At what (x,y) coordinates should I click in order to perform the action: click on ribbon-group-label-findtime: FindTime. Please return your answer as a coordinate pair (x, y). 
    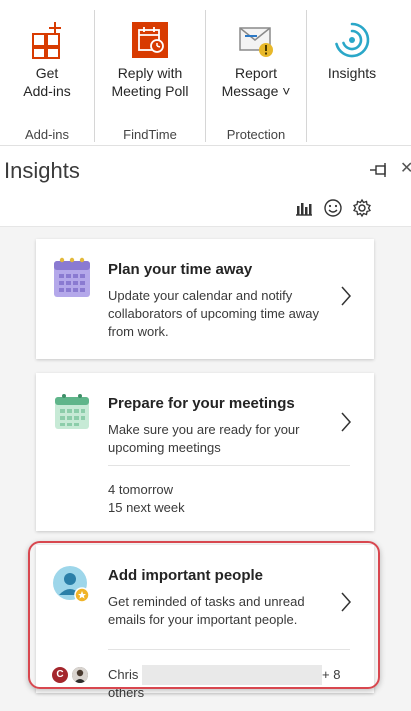
    Looking at the image, I should click on (150, 134).